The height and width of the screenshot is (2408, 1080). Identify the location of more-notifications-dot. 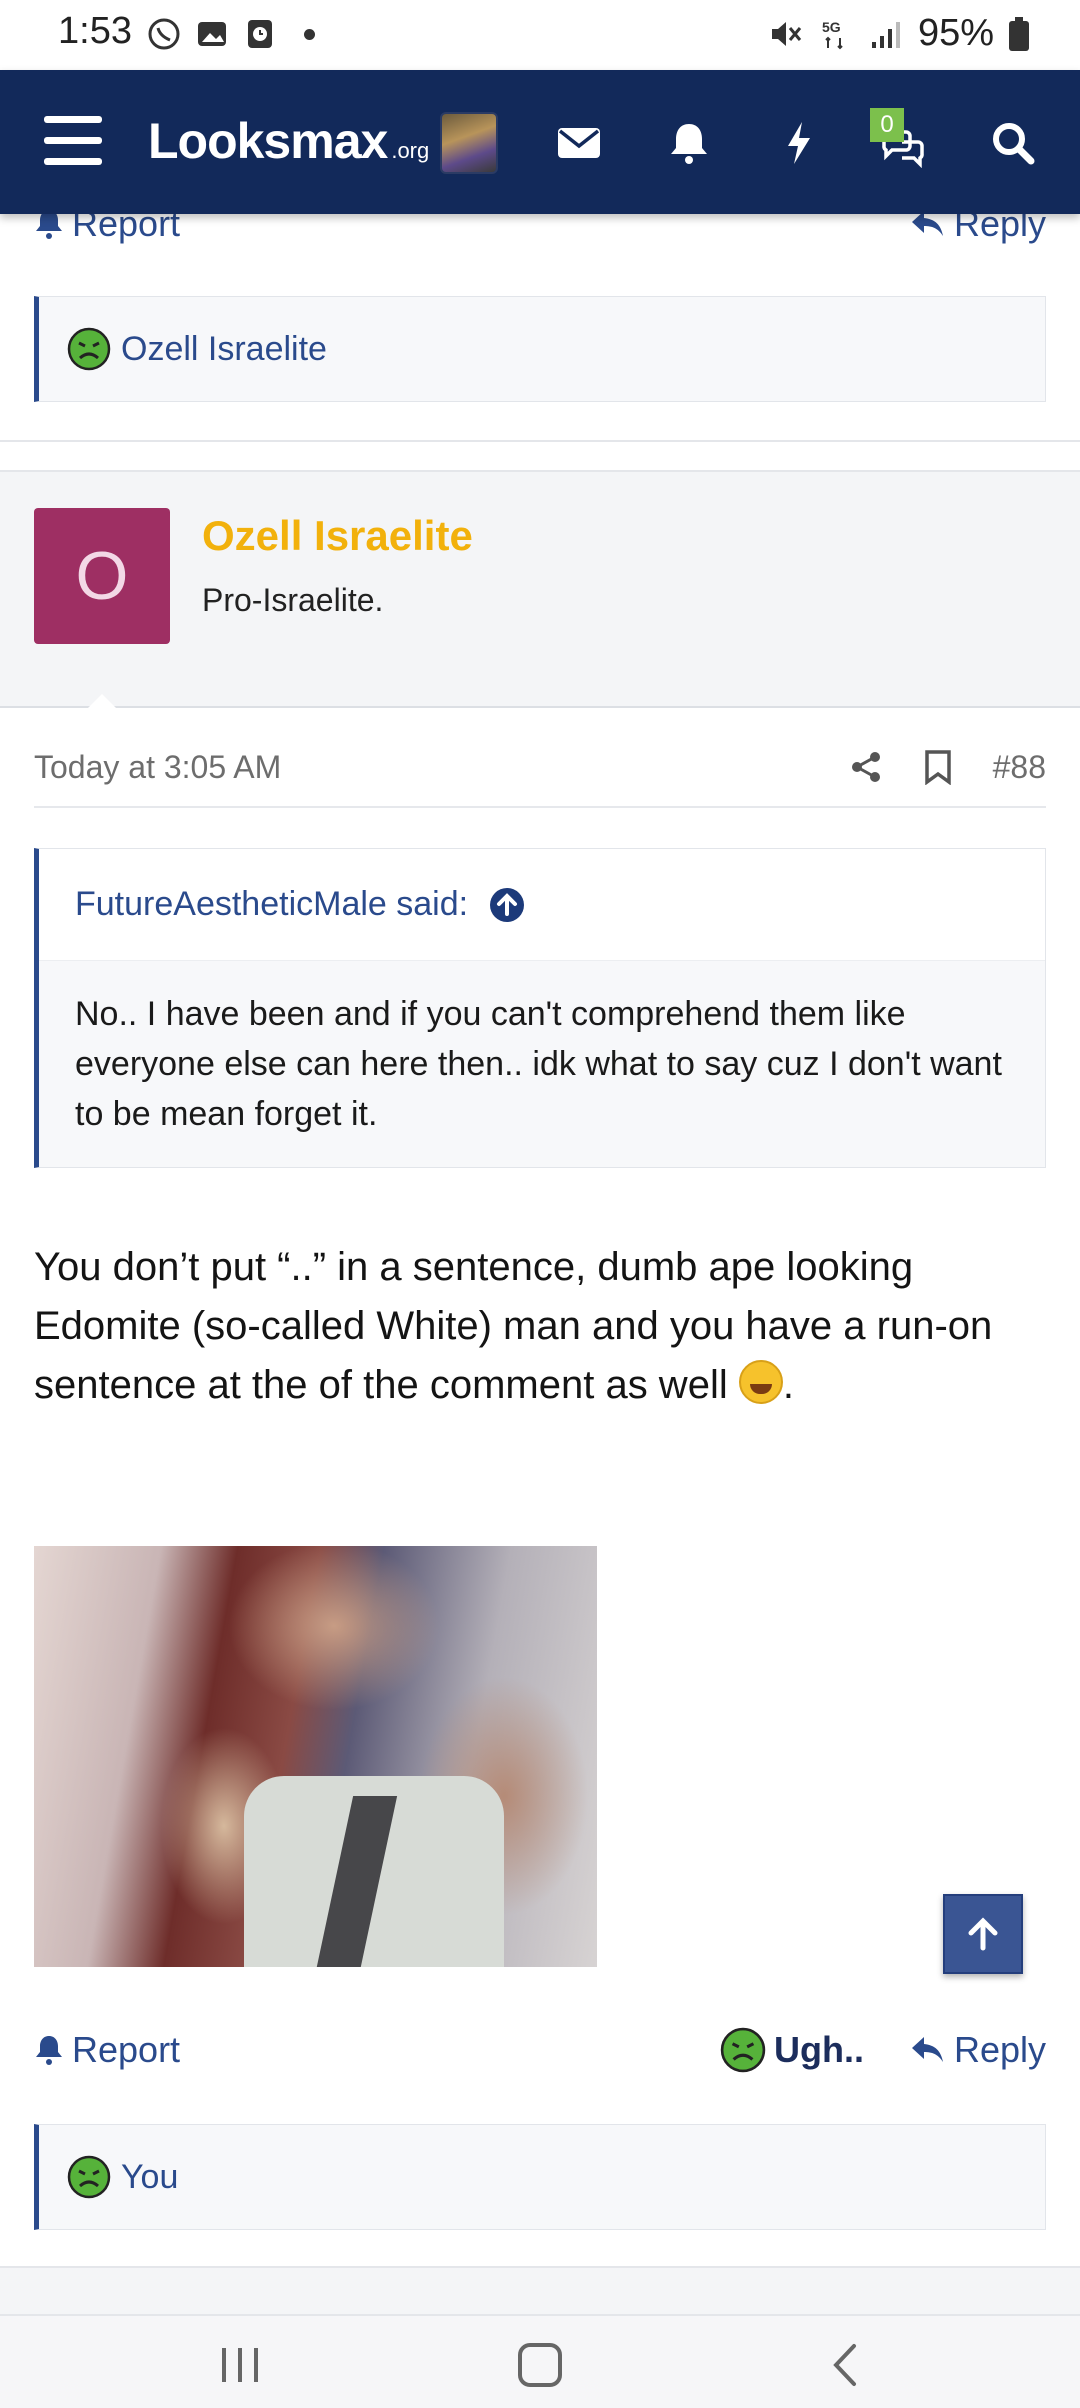
(309, 34).